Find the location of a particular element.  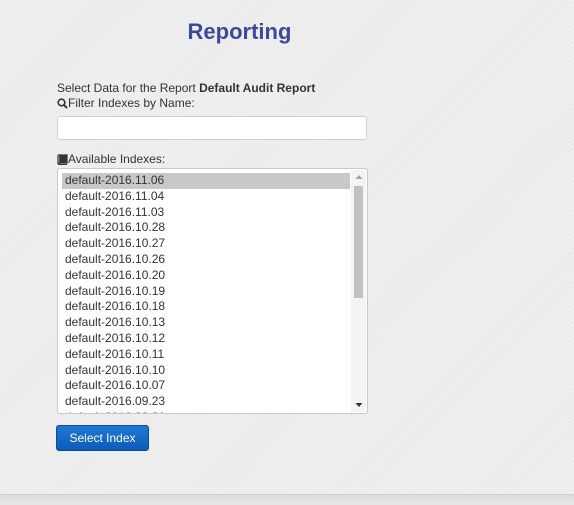

triangle-up-icon is located at coordinates (358, 177).